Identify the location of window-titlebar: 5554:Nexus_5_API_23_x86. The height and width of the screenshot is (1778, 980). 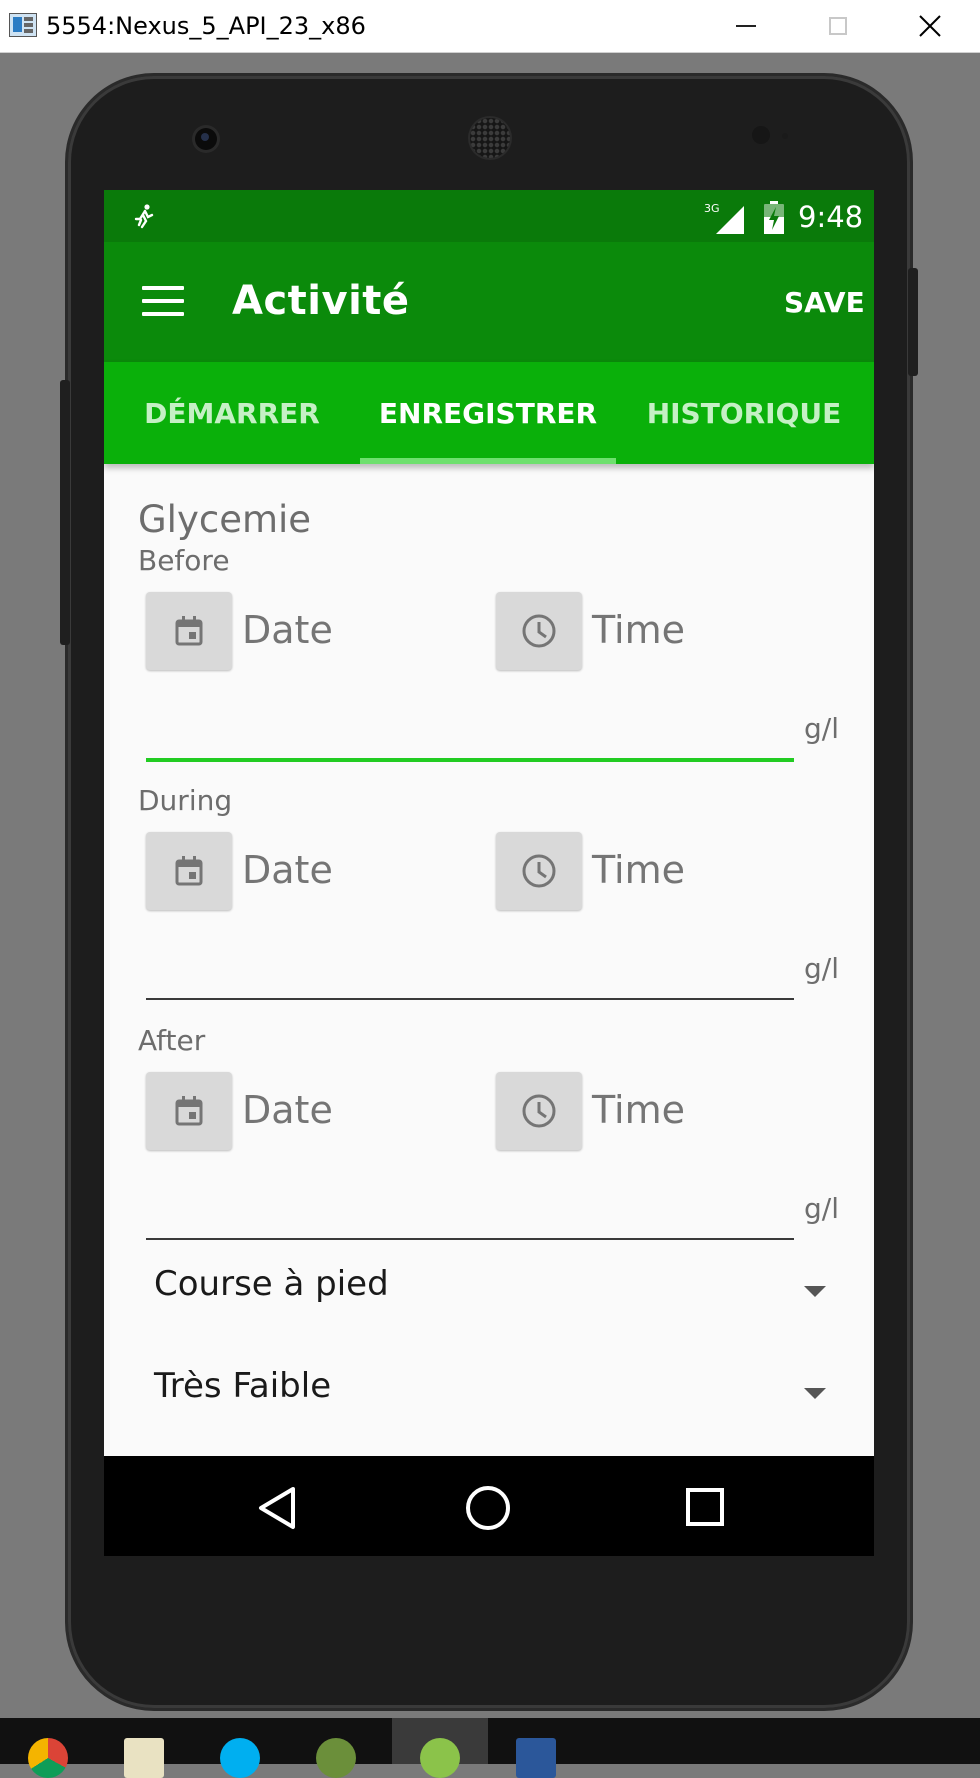
(490, 26).